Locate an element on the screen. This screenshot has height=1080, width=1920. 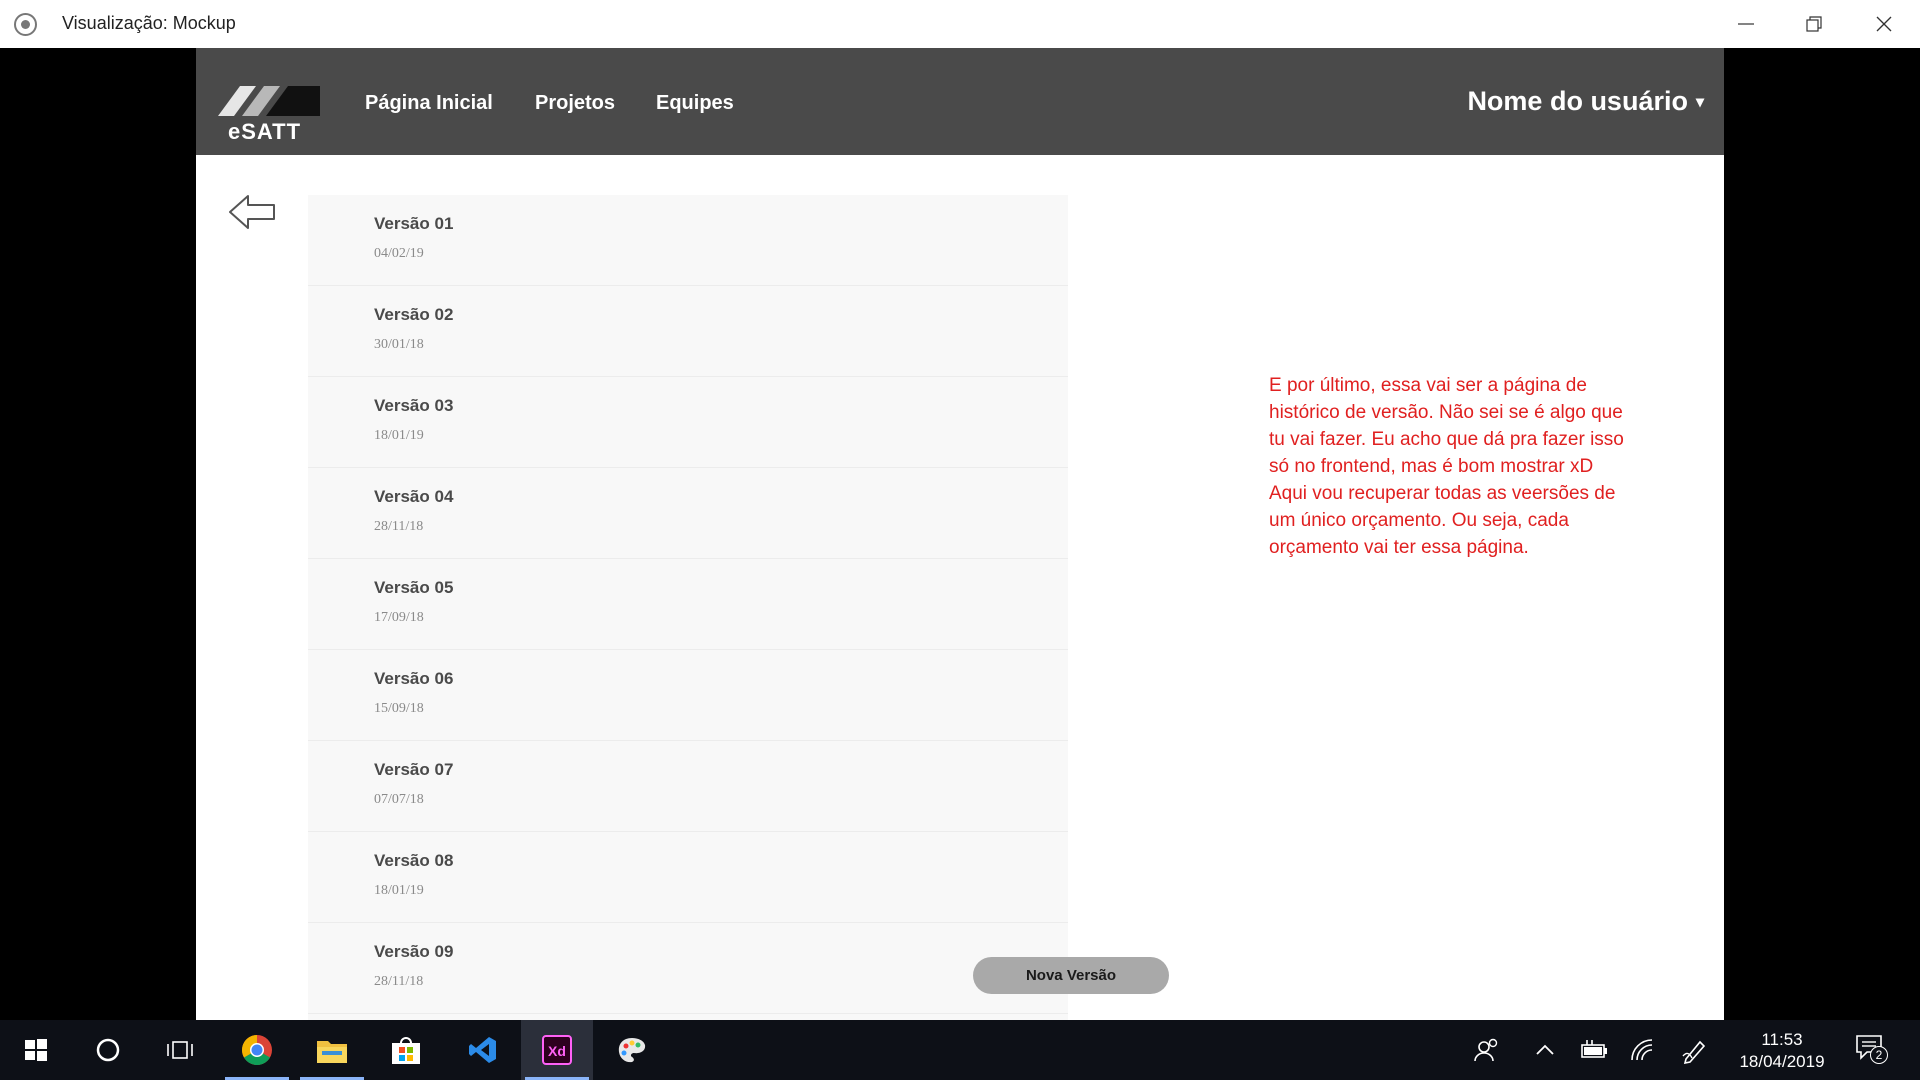
paint-palette-icon is located at coordinates (632, 1050).